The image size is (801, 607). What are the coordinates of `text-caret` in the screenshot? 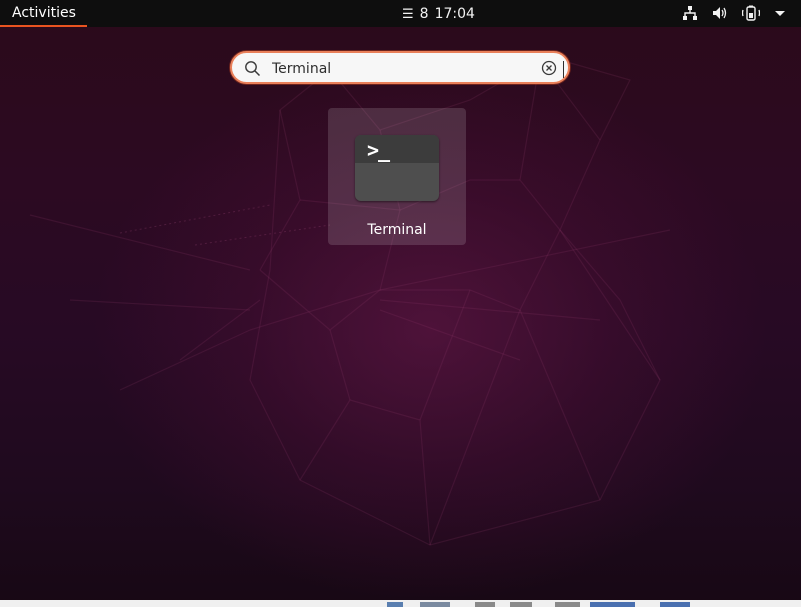 It's located at (563, 69).